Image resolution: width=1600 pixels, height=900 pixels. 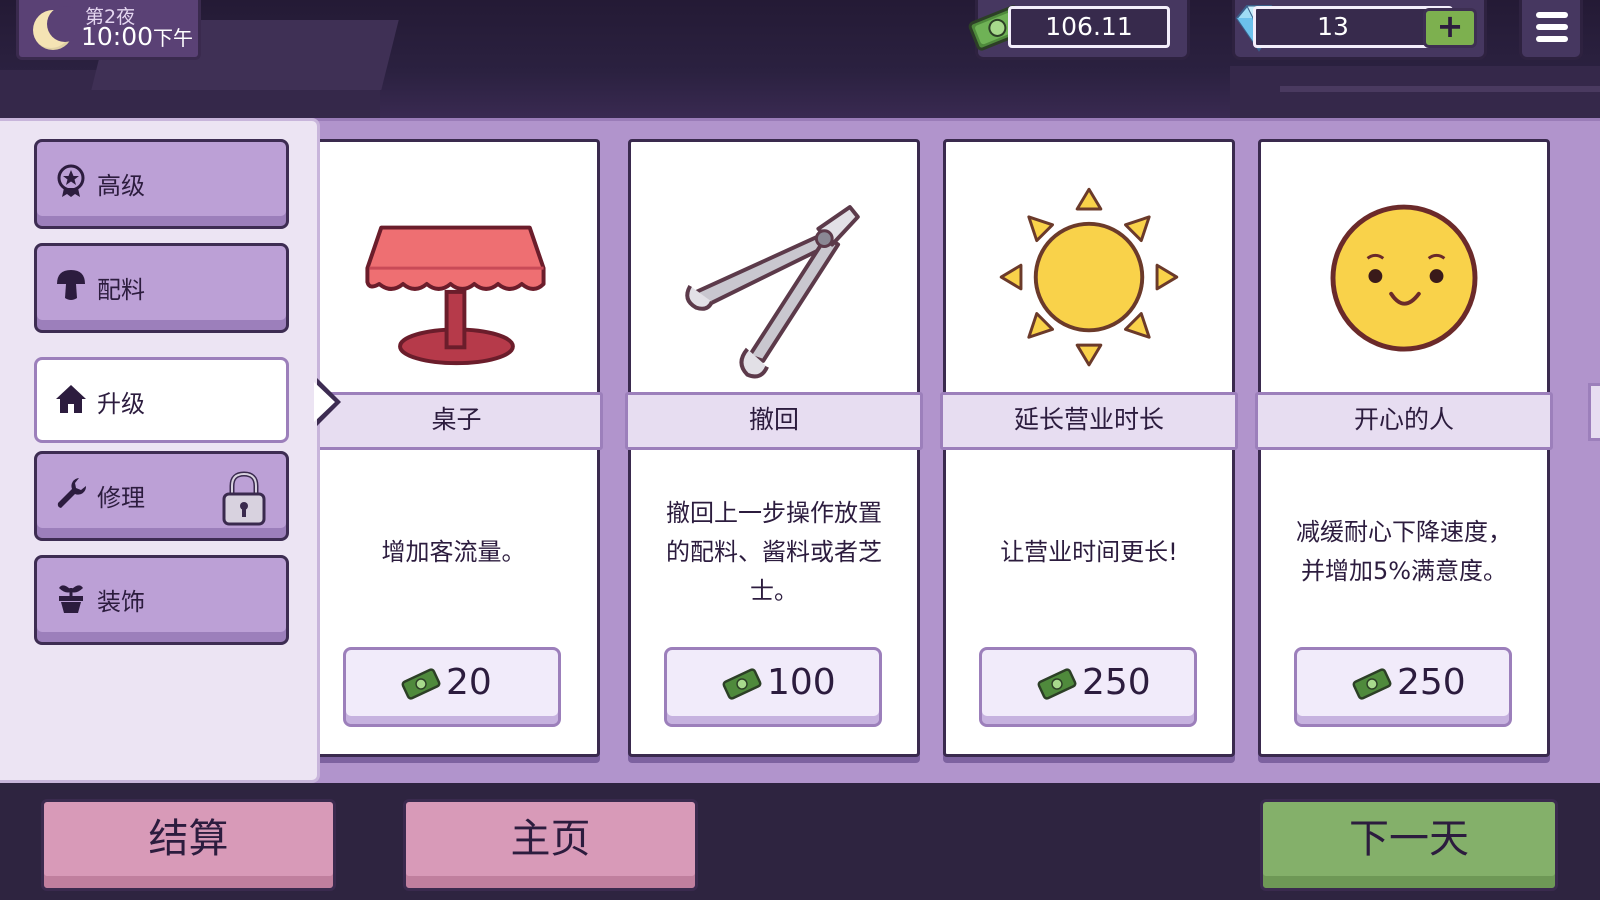 What do you see at coordinates (469, 682) in the screenshot?
I see `price-value: 20` at bounding box center [469, 682].